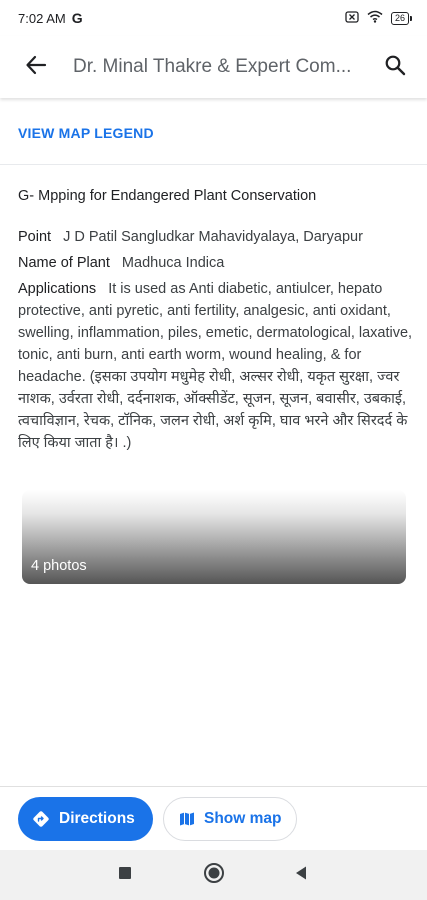 This screenshot has height=900, width=427. What do you see at coordinates (59, 566) in the screenshot?
I see `photos-count-label: 4 photos` at bounding box center [59, 566].